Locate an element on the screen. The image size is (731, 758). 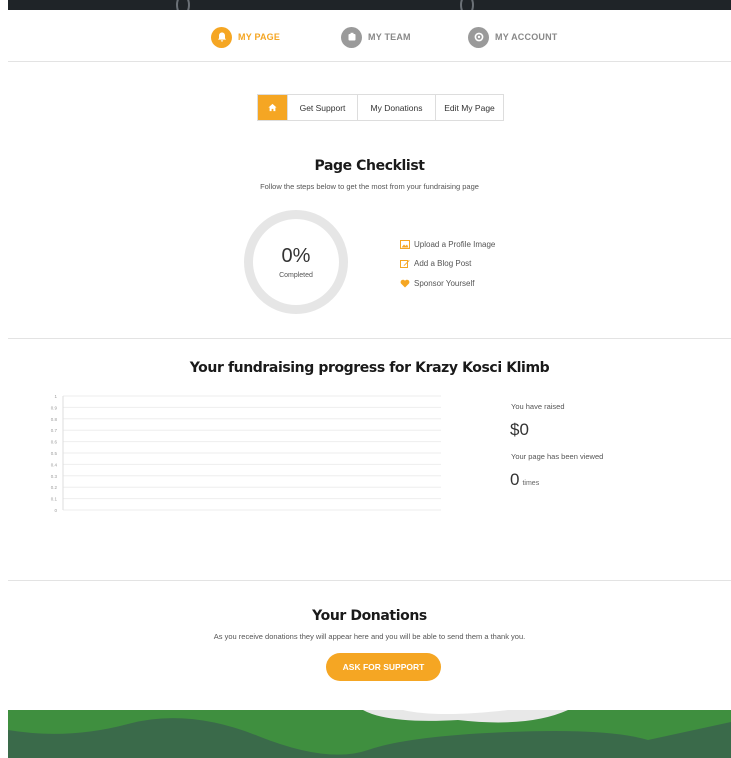
checklist-item-add-blog-post: Add a Blog Post is located at coordinates (447, 264).